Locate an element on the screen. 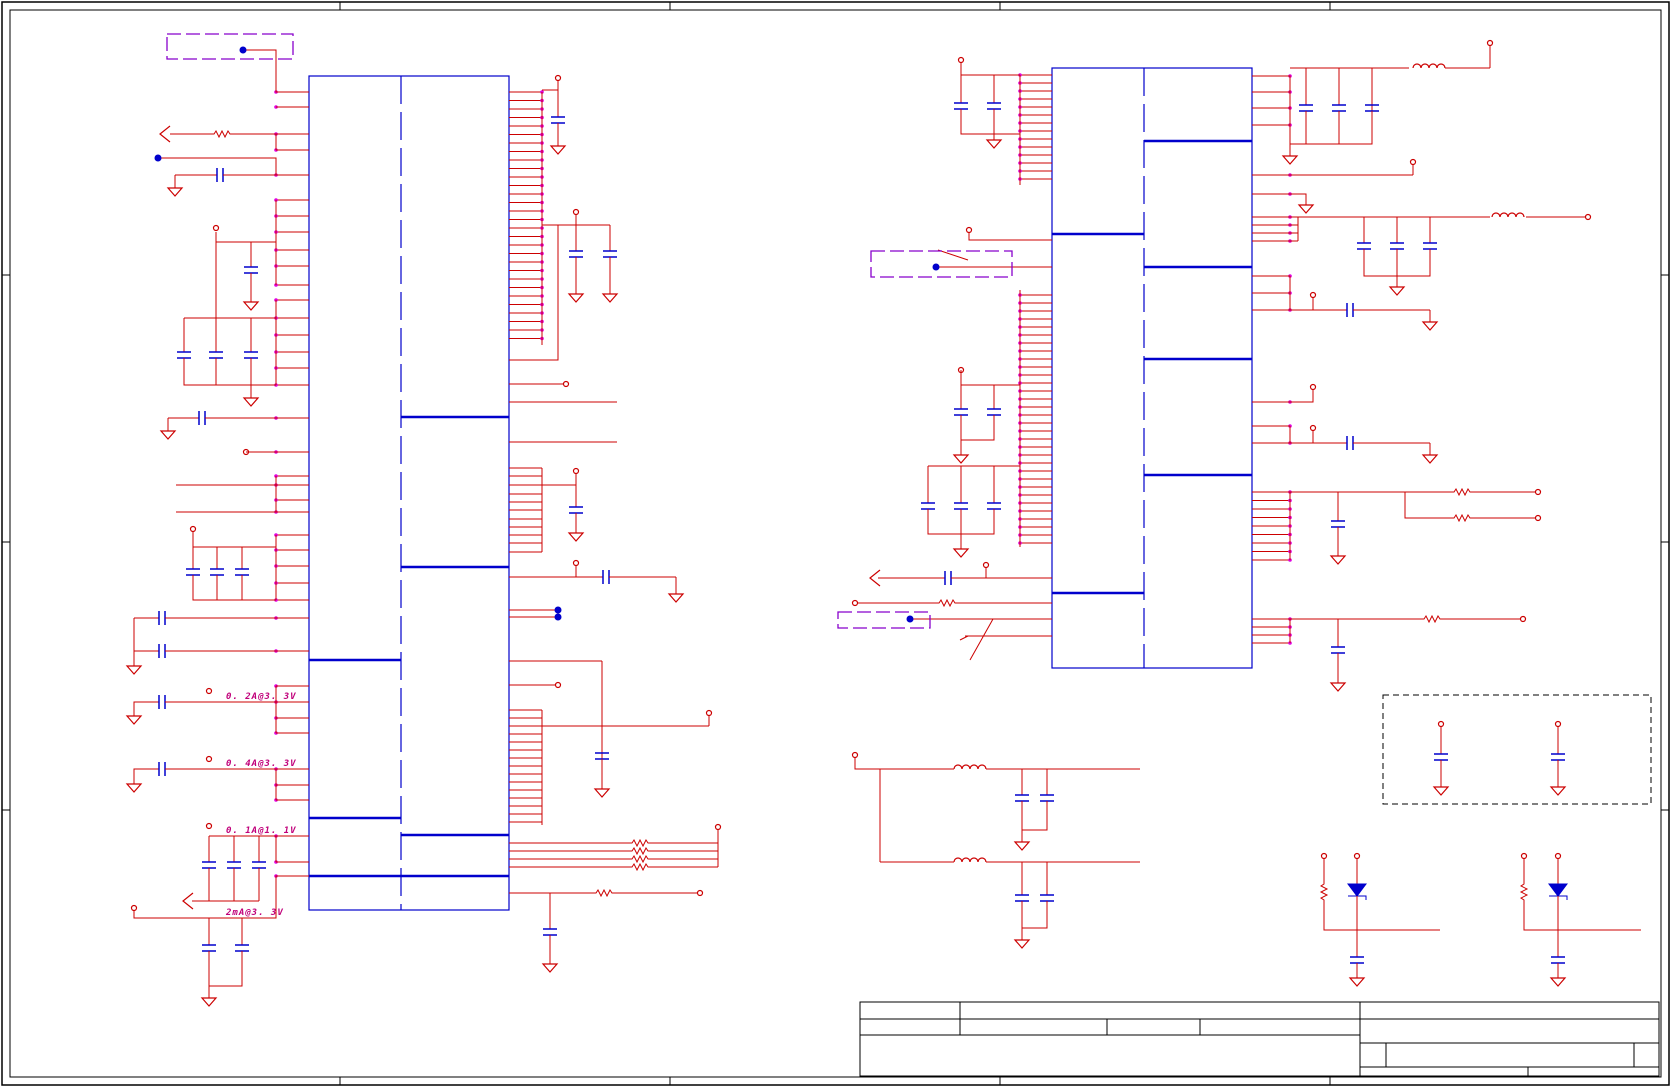 The image size is (1671, 1087). right-ic-right-components is located at coordinates (1437, 365).